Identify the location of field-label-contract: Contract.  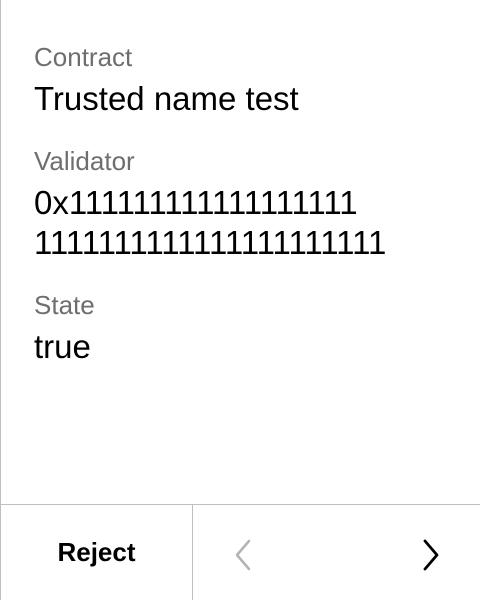
(83, 57).